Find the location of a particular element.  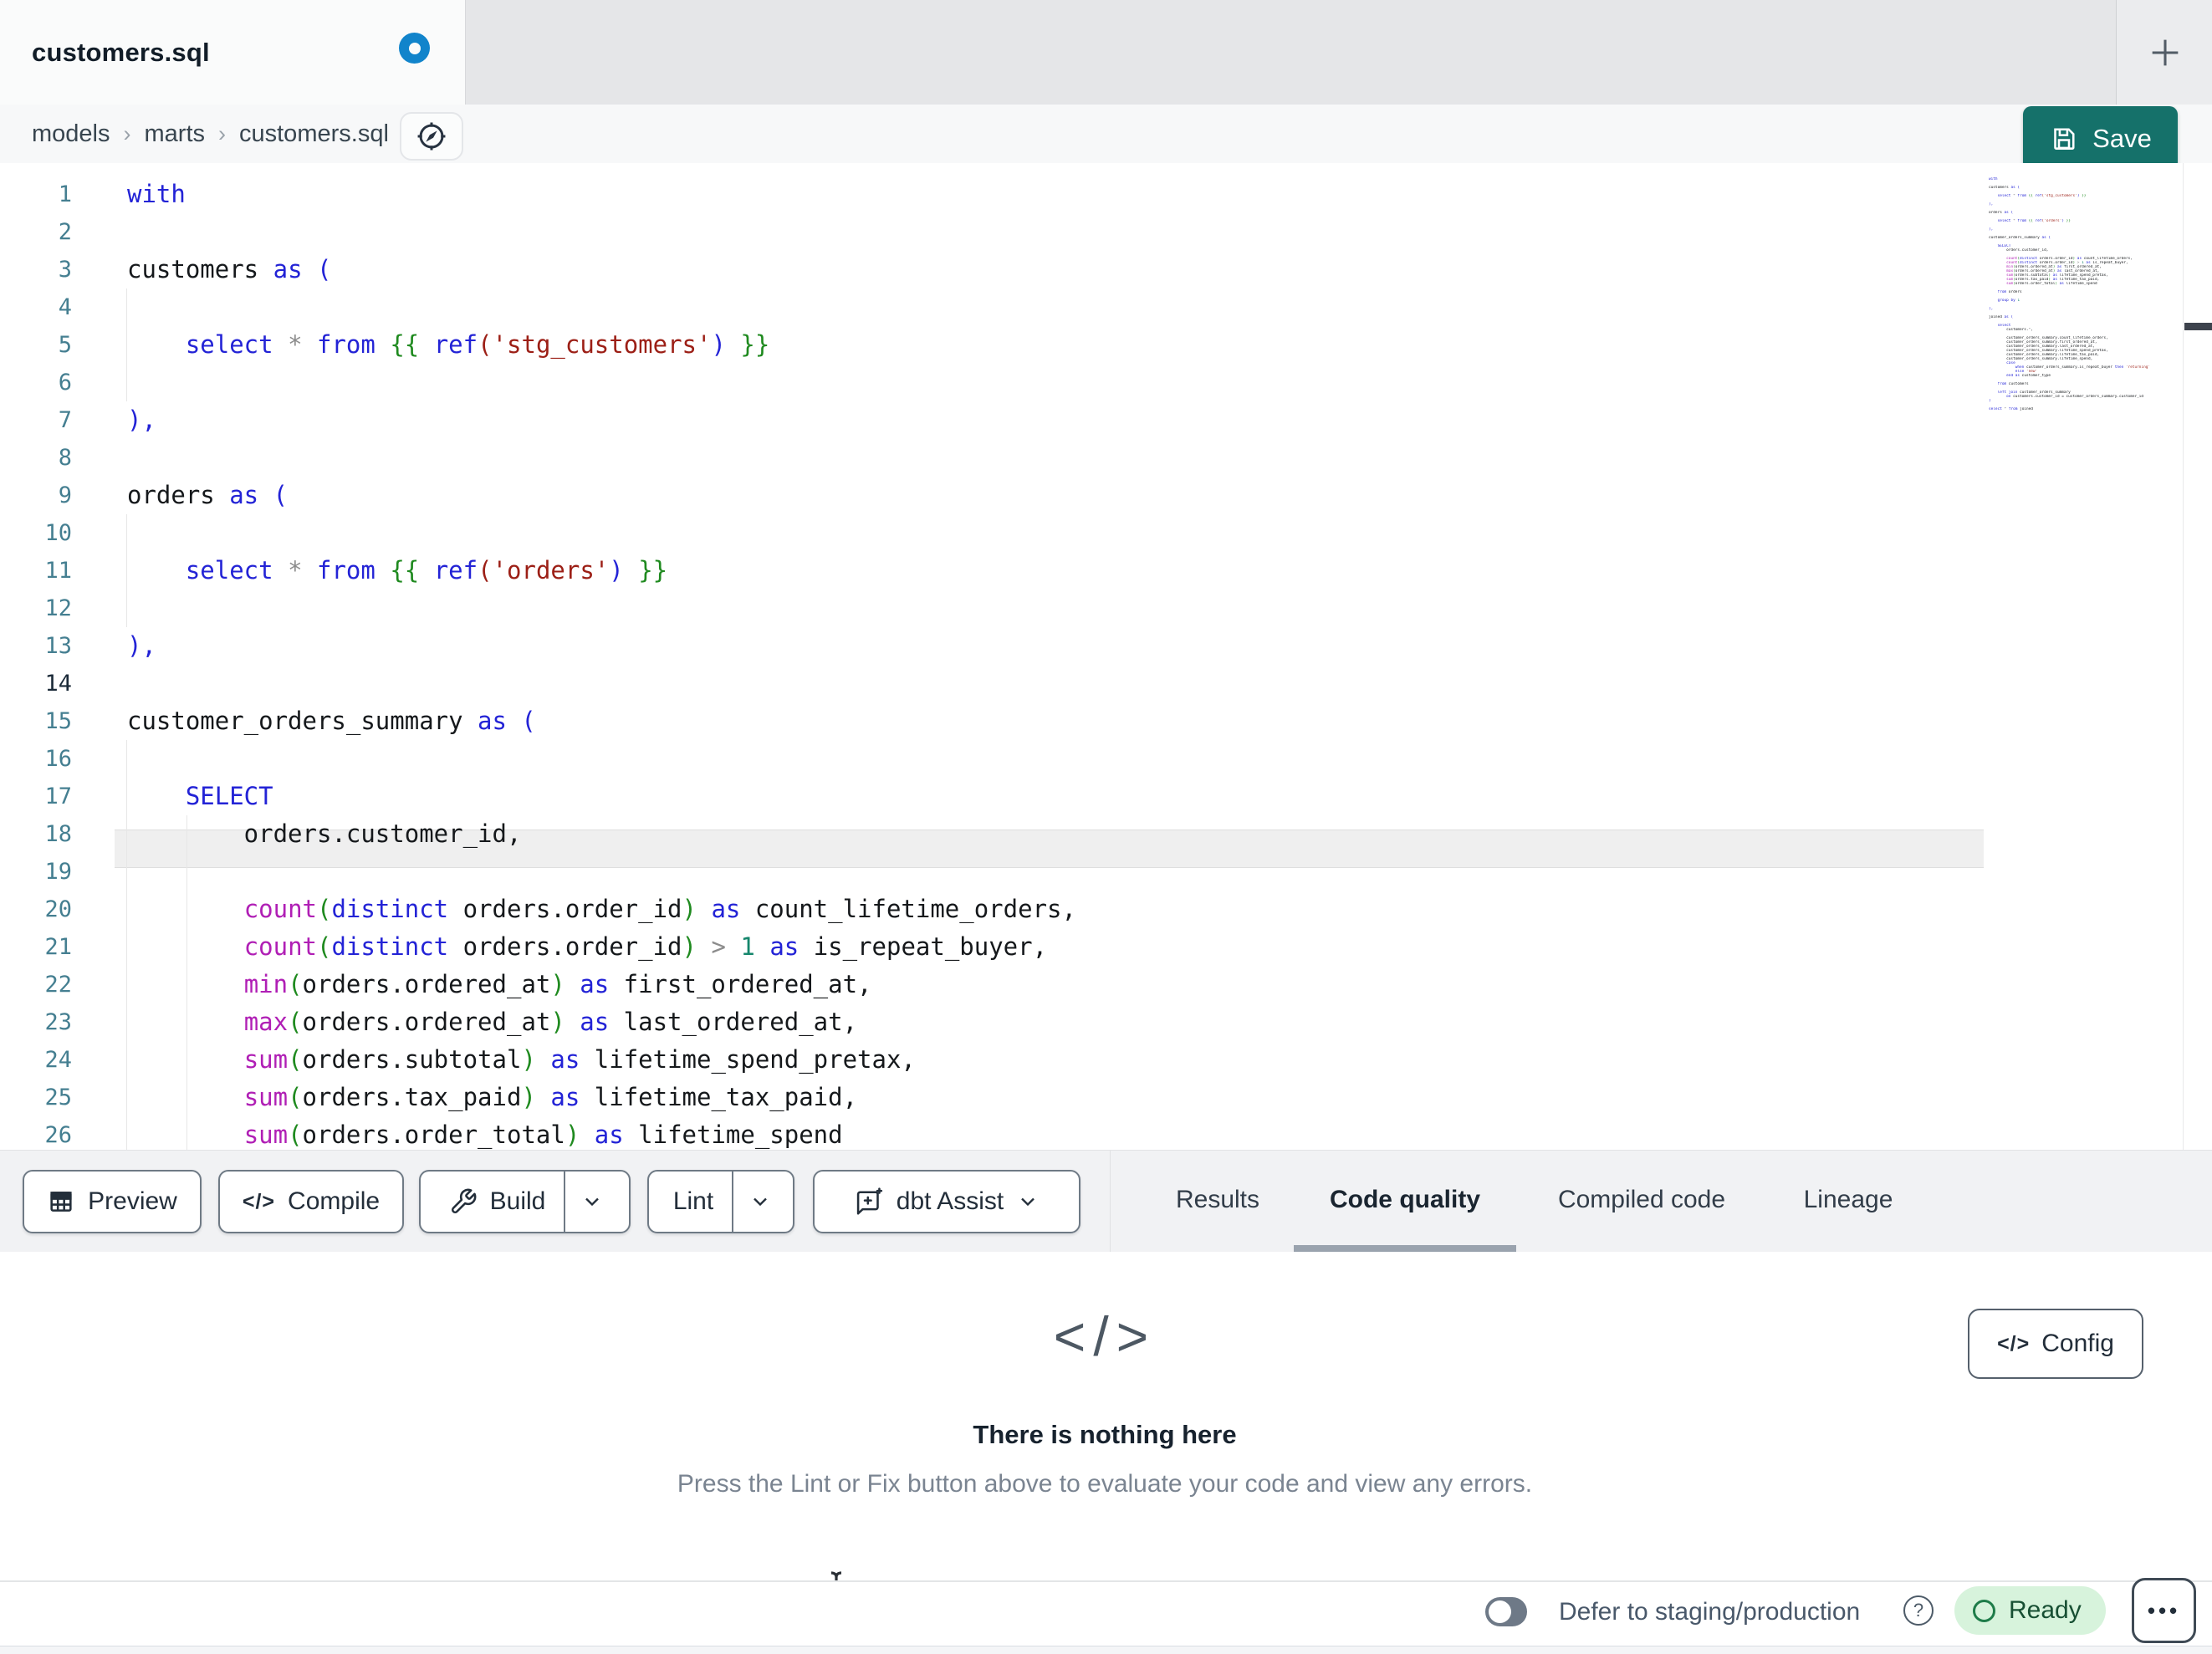

line-number: 6 is located at coordinates (65, 383).